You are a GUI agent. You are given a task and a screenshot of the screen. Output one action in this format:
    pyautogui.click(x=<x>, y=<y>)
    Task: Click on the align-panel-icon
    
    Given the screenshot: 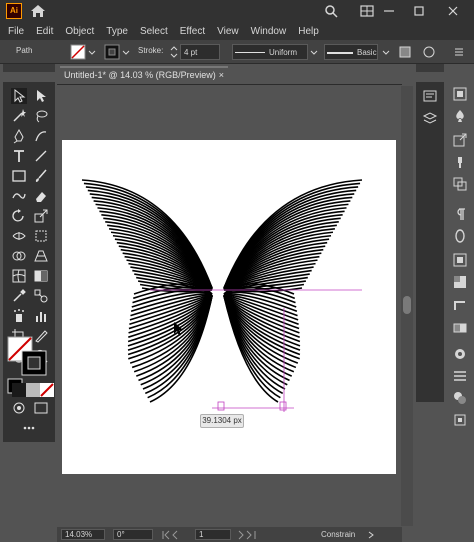 What is the action you would take?
    pyautogui.click(x=460, y=376)
    